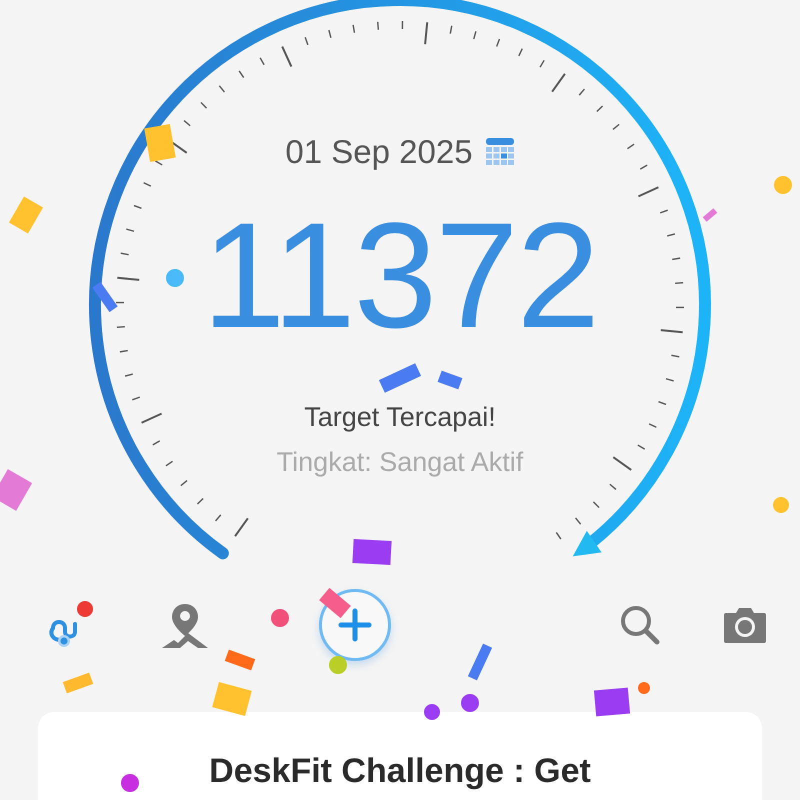  I want to click on card-title: DeskFit Challenge : Get, so click(400, 772).